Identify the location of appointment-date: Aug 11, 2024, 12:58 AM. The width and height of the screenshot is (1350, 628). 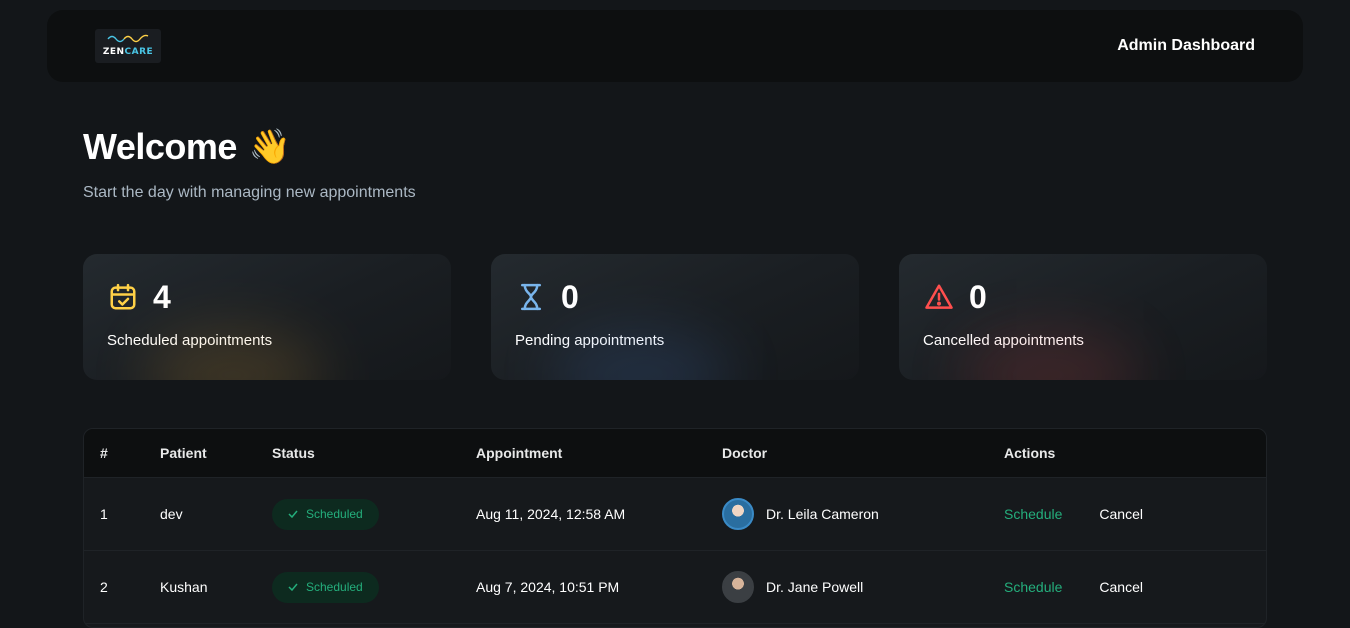
(551, 514).